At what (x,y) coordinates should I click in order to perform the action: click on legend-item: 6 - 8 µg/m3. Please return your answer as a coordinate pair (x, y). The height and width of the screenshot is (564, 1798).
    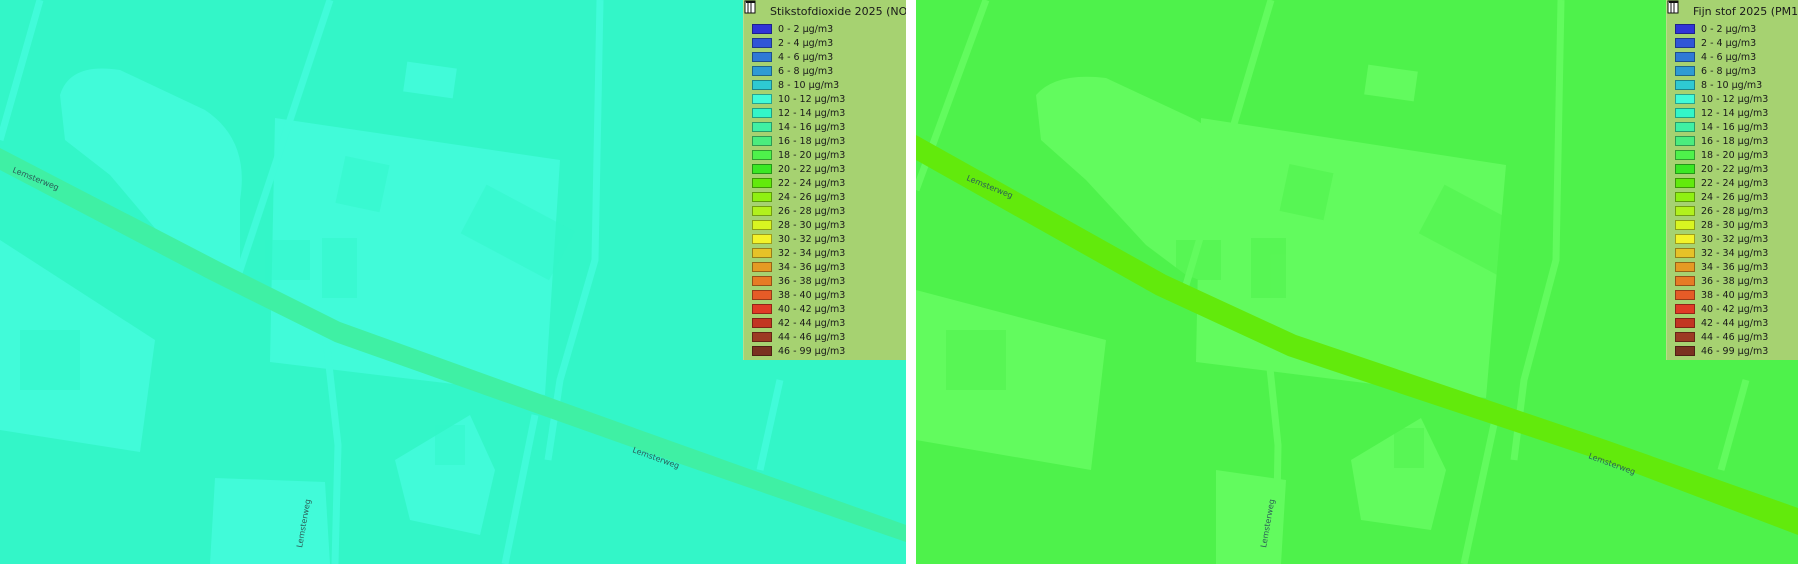
    Looking at the image, I should click on (1733, 71).